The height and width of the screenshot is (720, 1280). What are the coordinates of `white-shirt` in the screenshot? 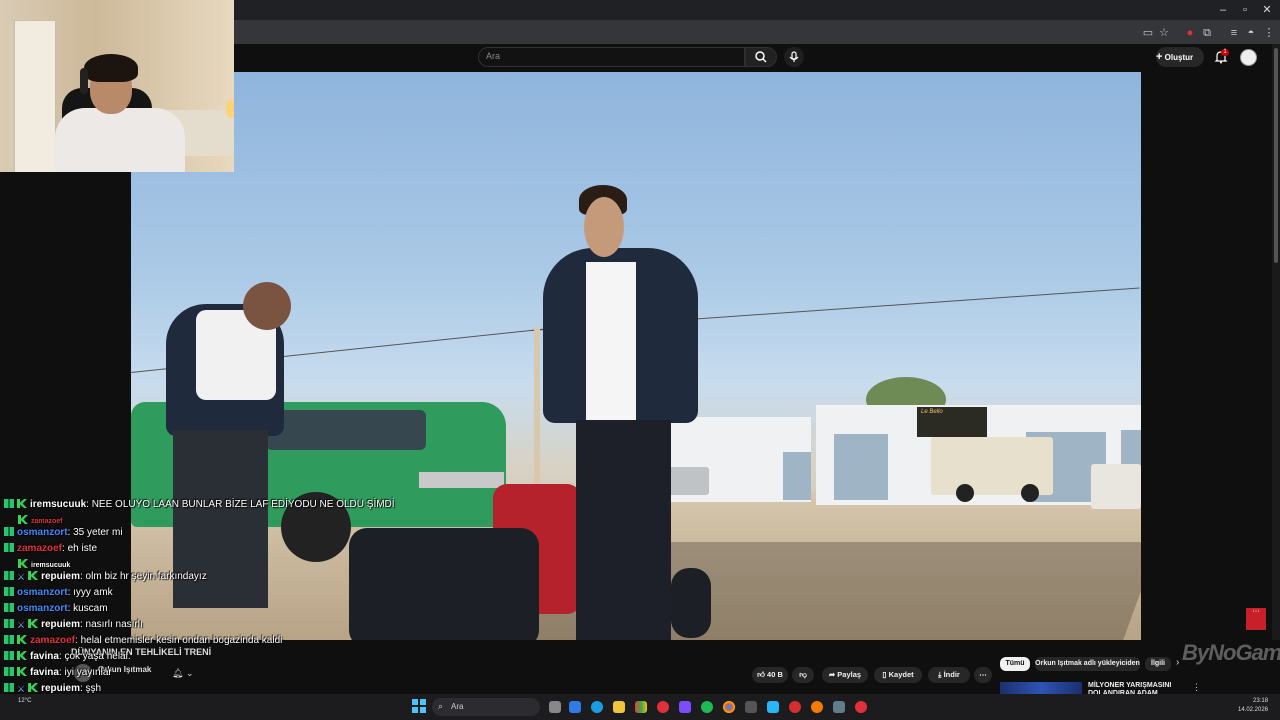 It's located at (611, 342).